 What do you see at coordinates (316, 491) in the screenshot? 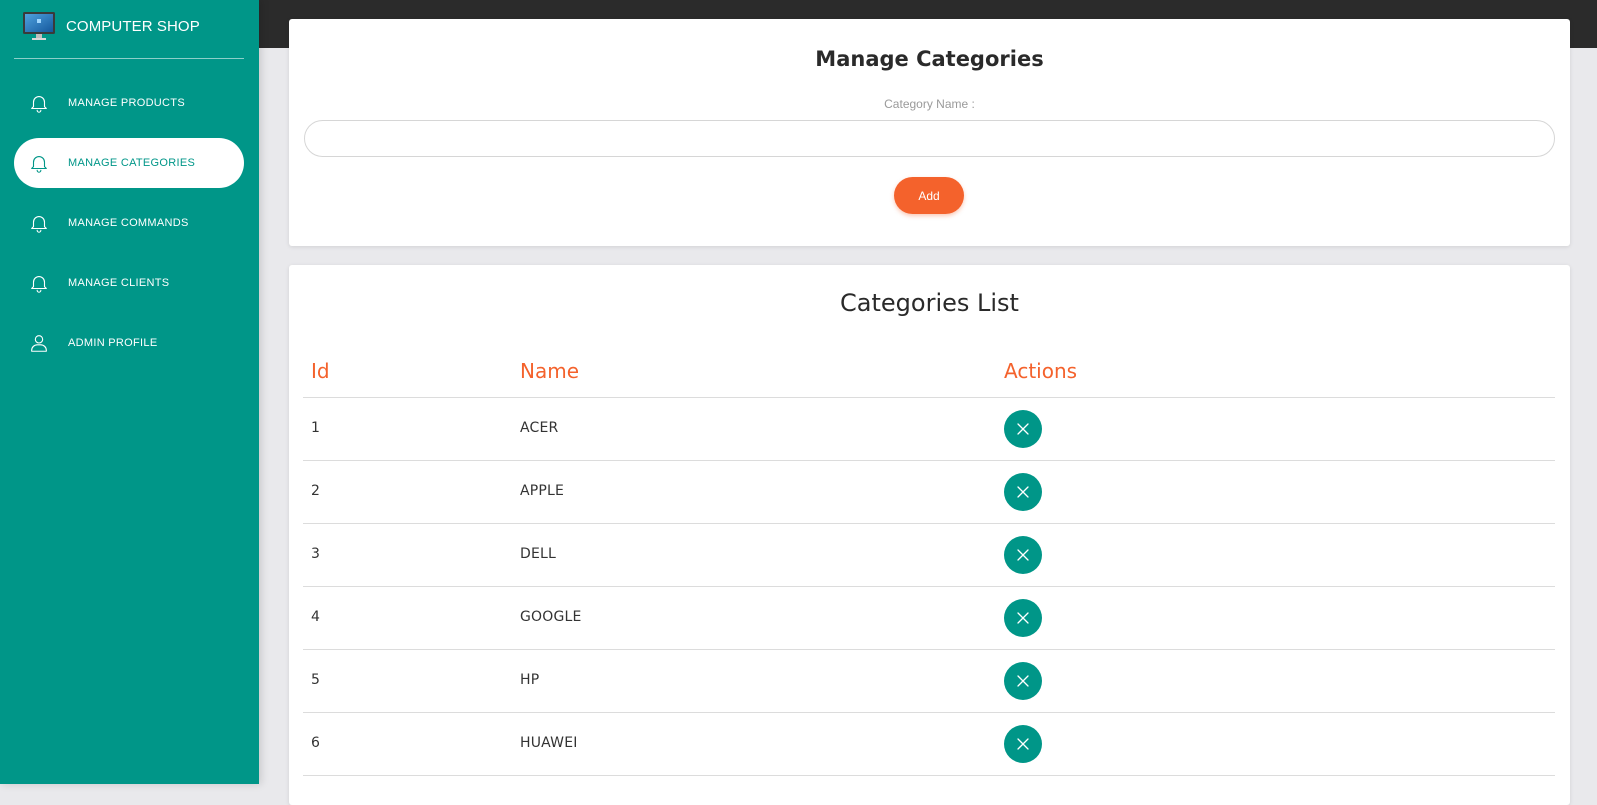
I see `row-id: 2` at bounding box center [316, 491].